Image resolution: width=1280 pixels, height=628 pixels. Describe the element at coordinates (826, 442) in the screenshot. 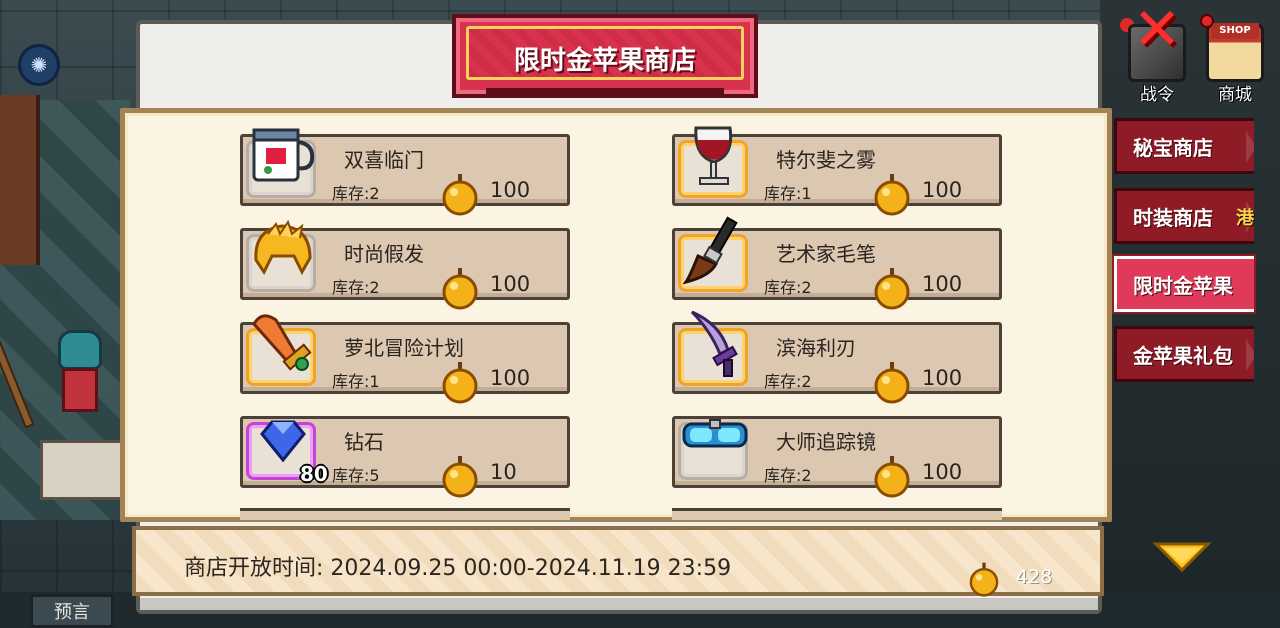

I see `item-name: 大师追踪镜` at that location.